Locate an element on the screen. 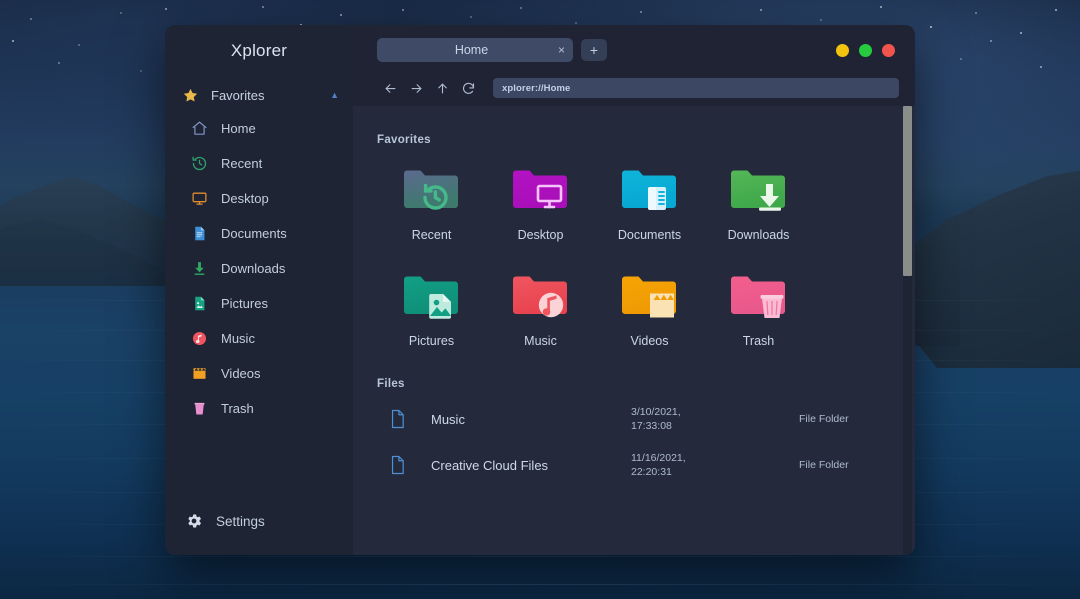 This screenshot has height=599, width=1080. file-time-part: 17:33:08 is located at coordinates (651, 426).